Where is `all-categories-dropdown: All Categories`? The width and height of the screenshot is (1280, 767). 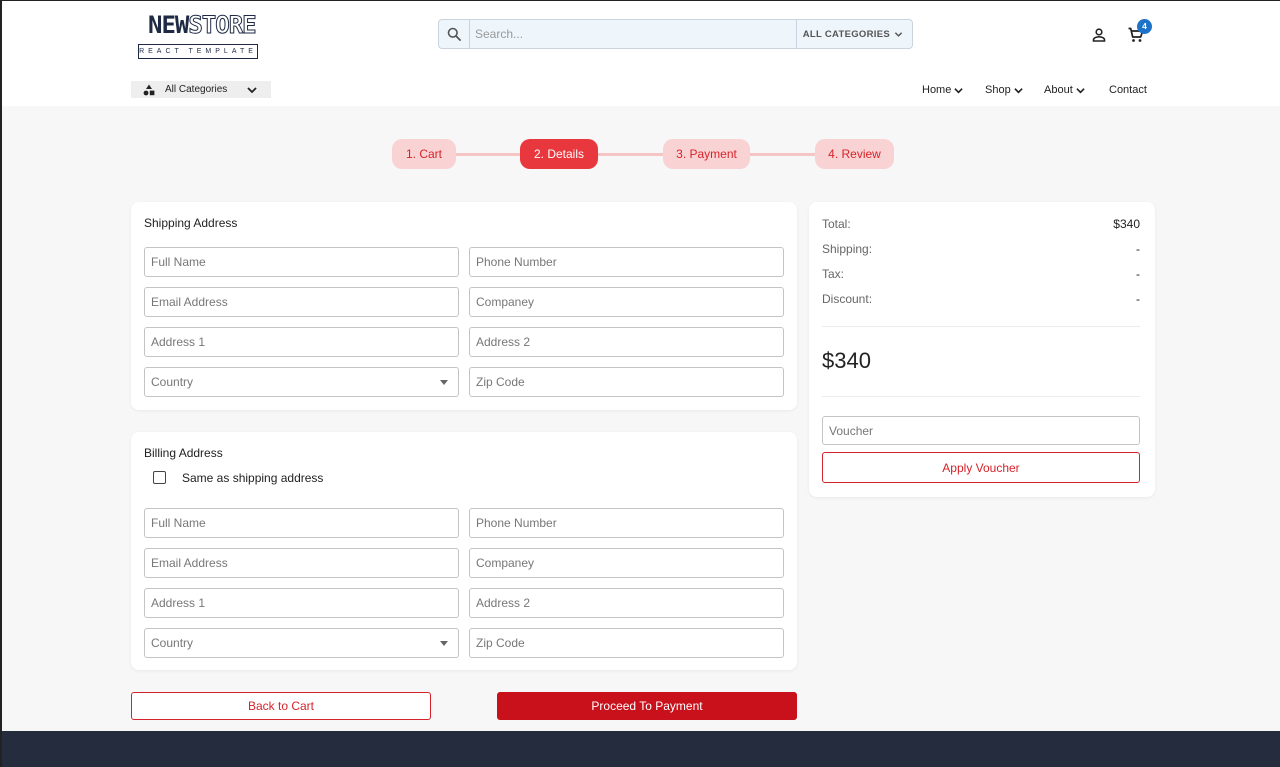 all-categories-dropdown: All Categories is located at coordinates (201, 89).